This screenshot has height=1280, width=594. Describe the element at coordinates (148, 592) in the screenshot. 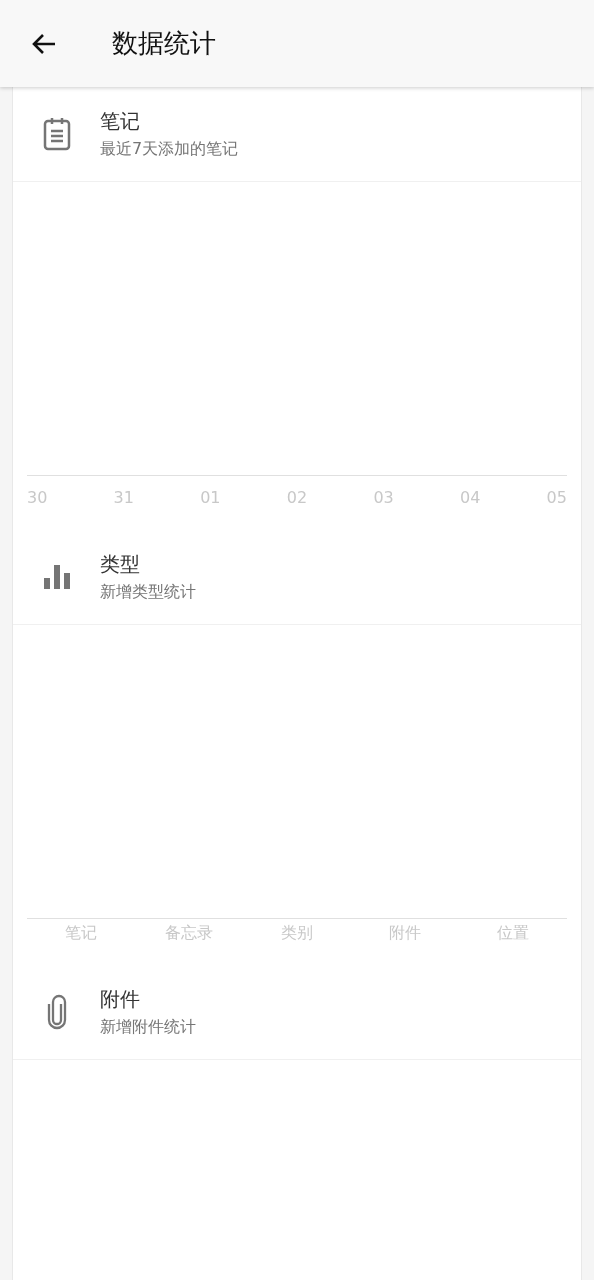

I see `section-subtitle: 新增类型统计` at that location.